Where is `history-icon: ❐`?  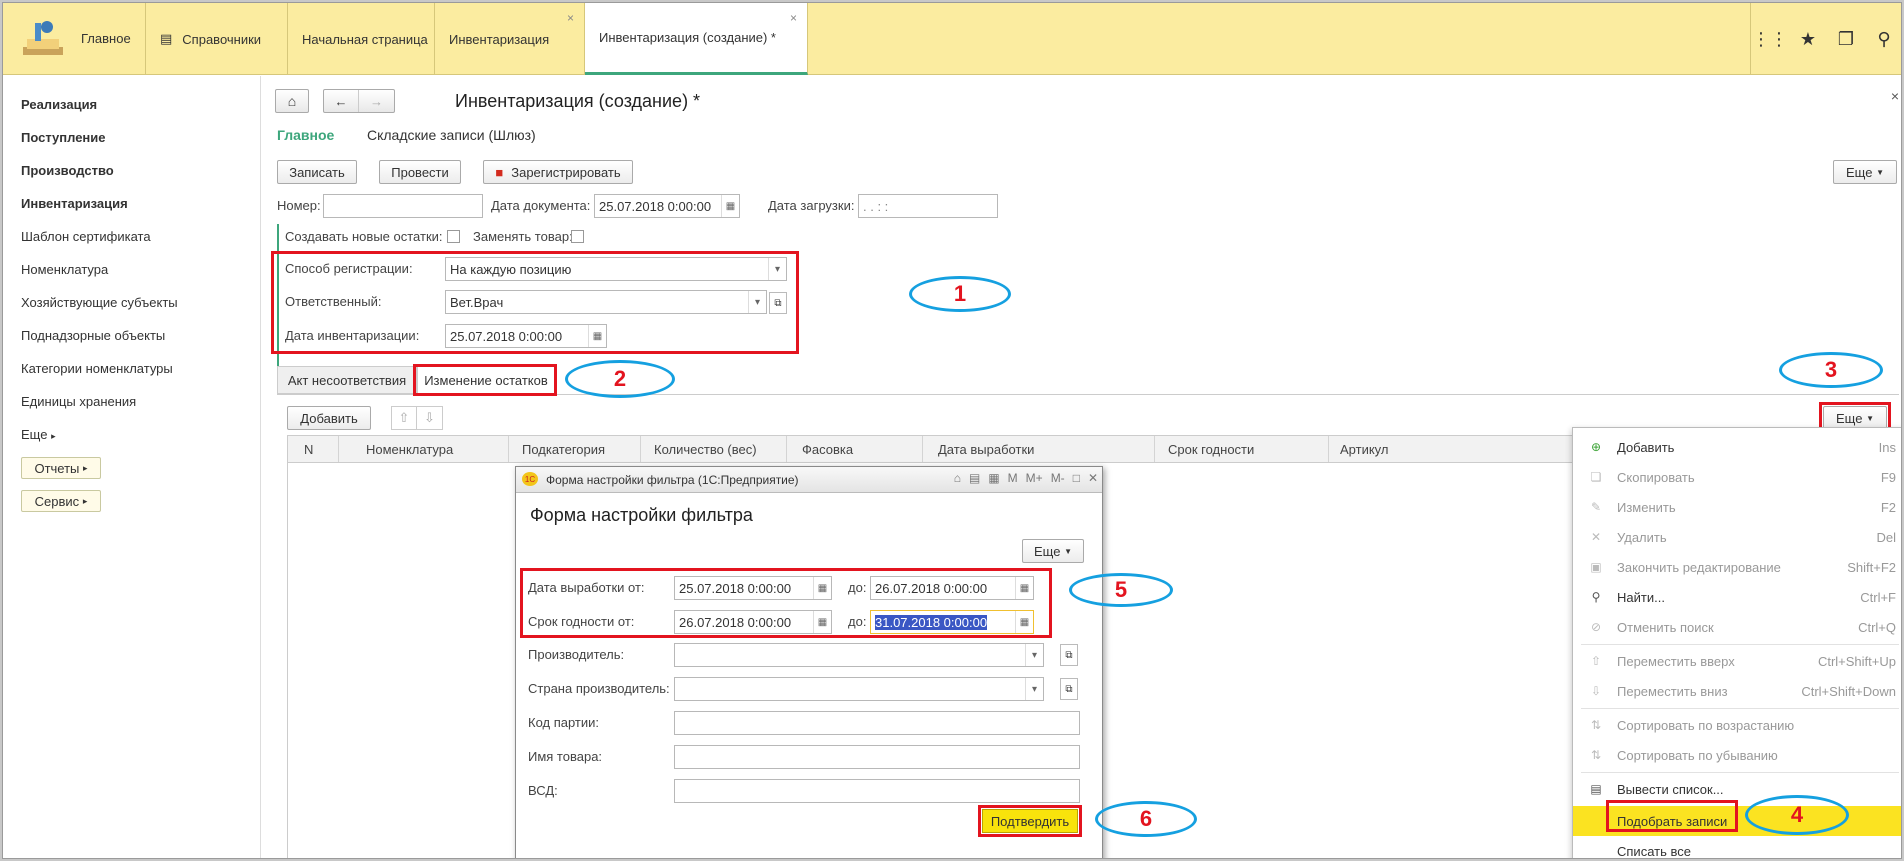
history-icon: ❐ is located at coordinates (1846, 39).